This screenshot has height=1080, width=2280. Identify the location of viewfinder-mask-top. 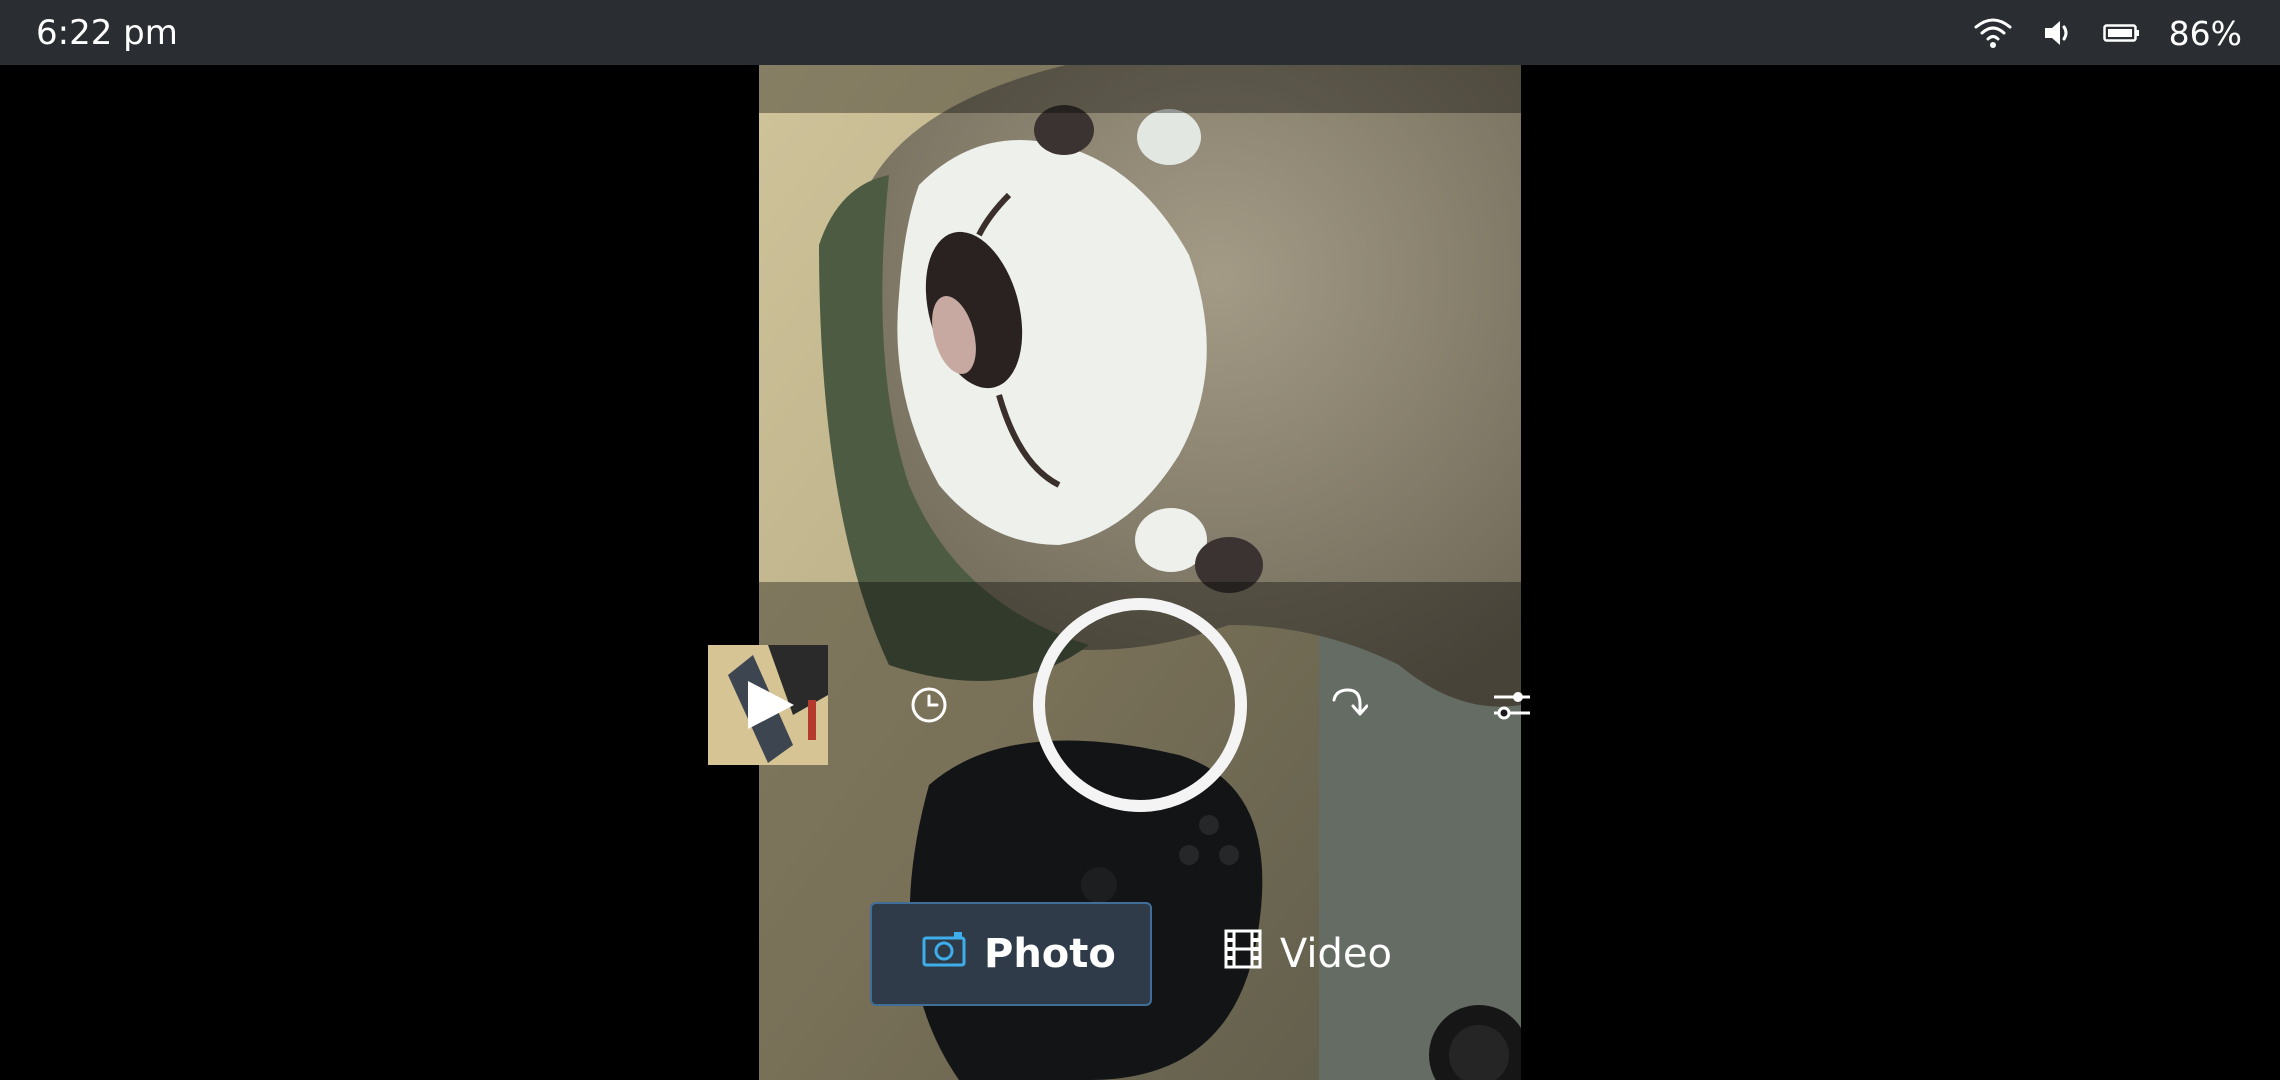
(1140, 89).